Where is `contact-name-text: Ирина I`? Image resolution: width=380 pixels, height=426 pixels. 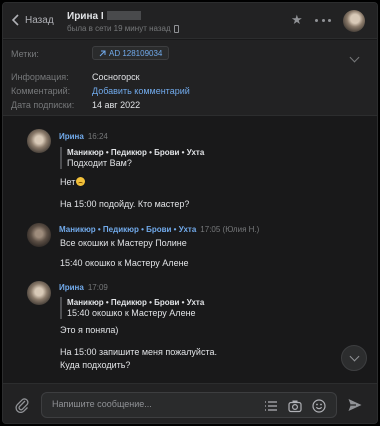 contact-name-text: Ирина I is located at coordinates (85, 16).